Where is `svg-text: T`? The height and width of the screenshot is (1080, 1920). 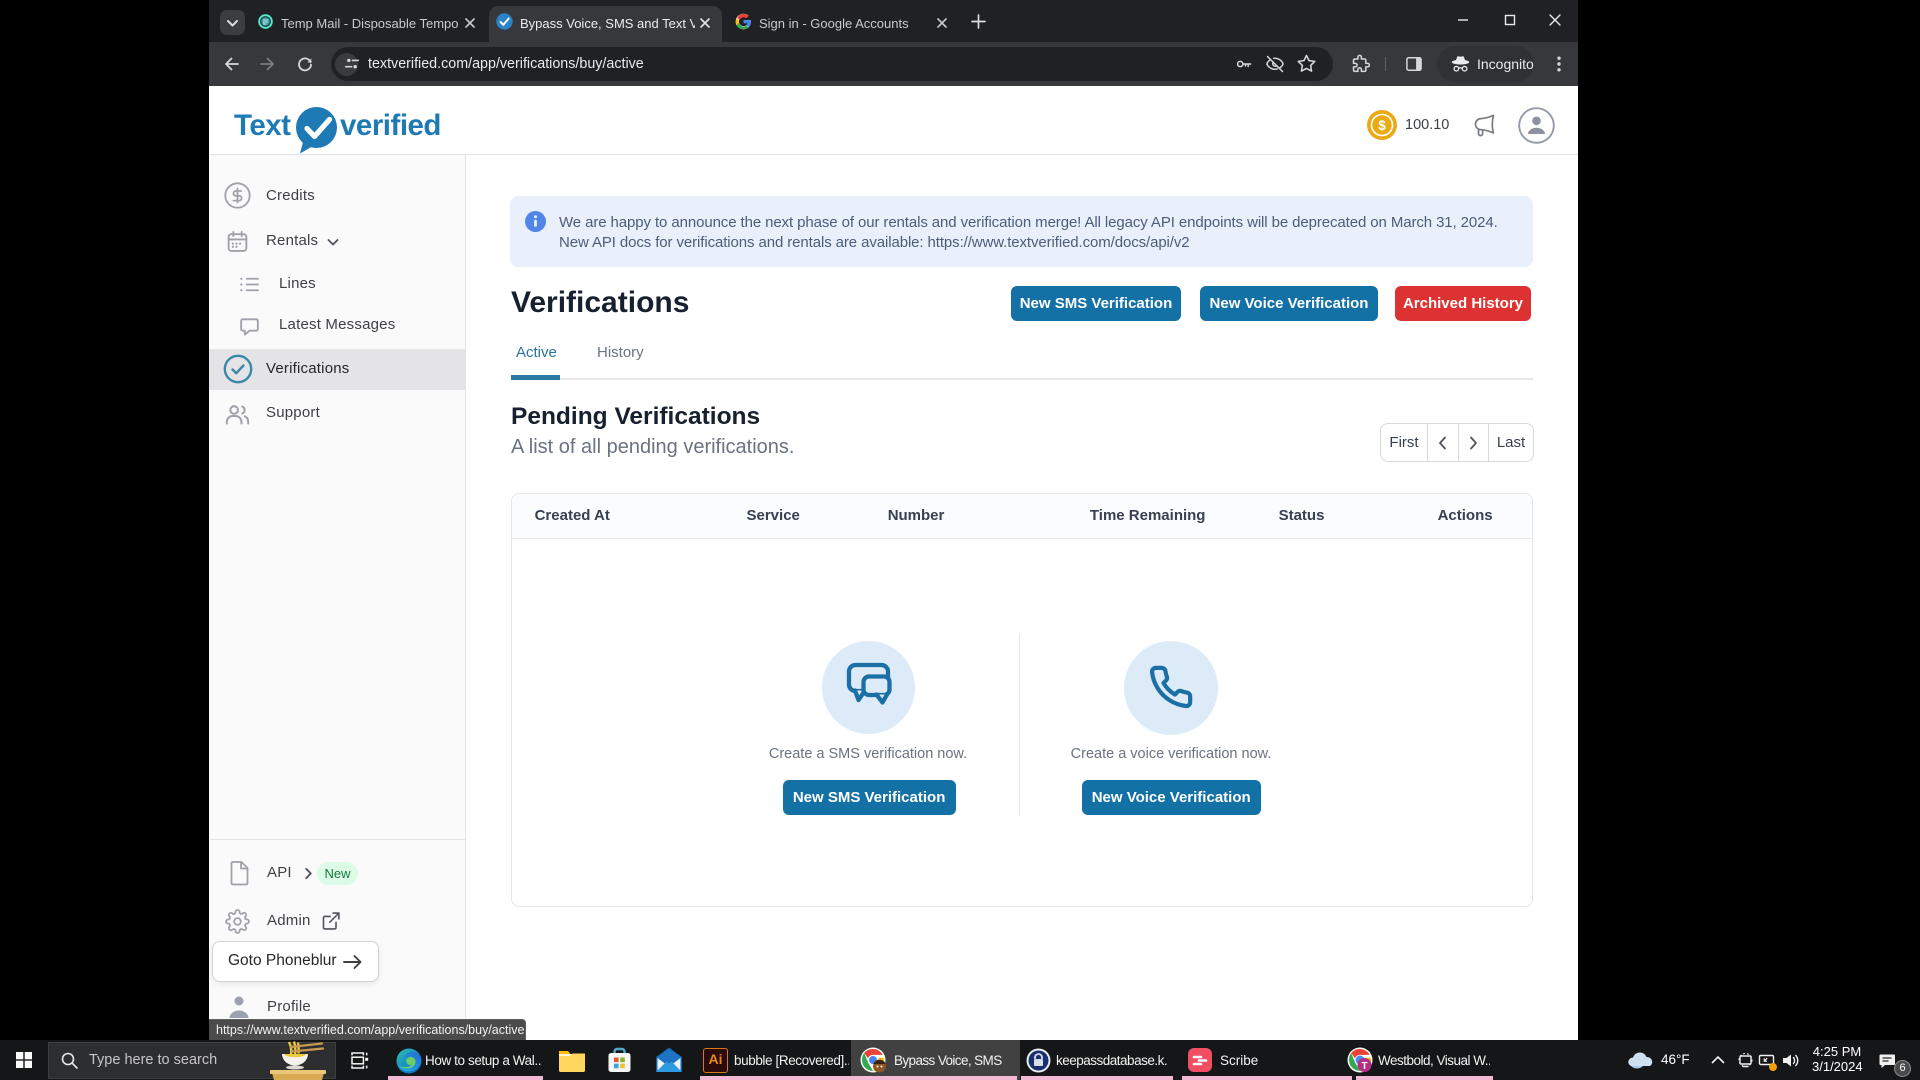
svg-text: T is located at coordinates (1364, 1066).